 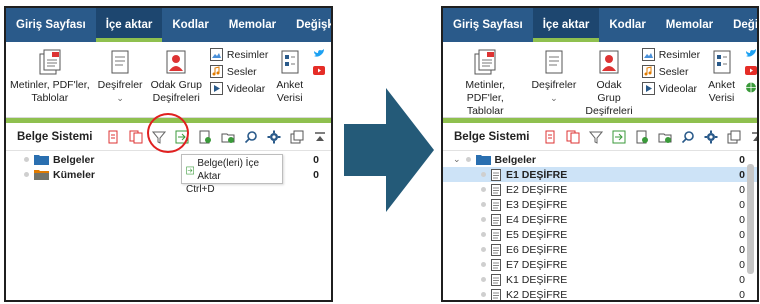 I want to click on audio-icon, so click(x=216, y=71).